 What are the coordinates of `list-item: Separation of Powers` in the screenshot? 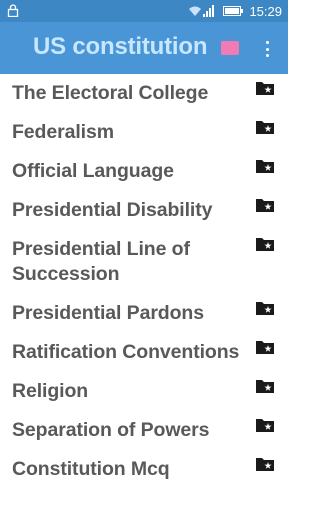 It's located at (144, 430).